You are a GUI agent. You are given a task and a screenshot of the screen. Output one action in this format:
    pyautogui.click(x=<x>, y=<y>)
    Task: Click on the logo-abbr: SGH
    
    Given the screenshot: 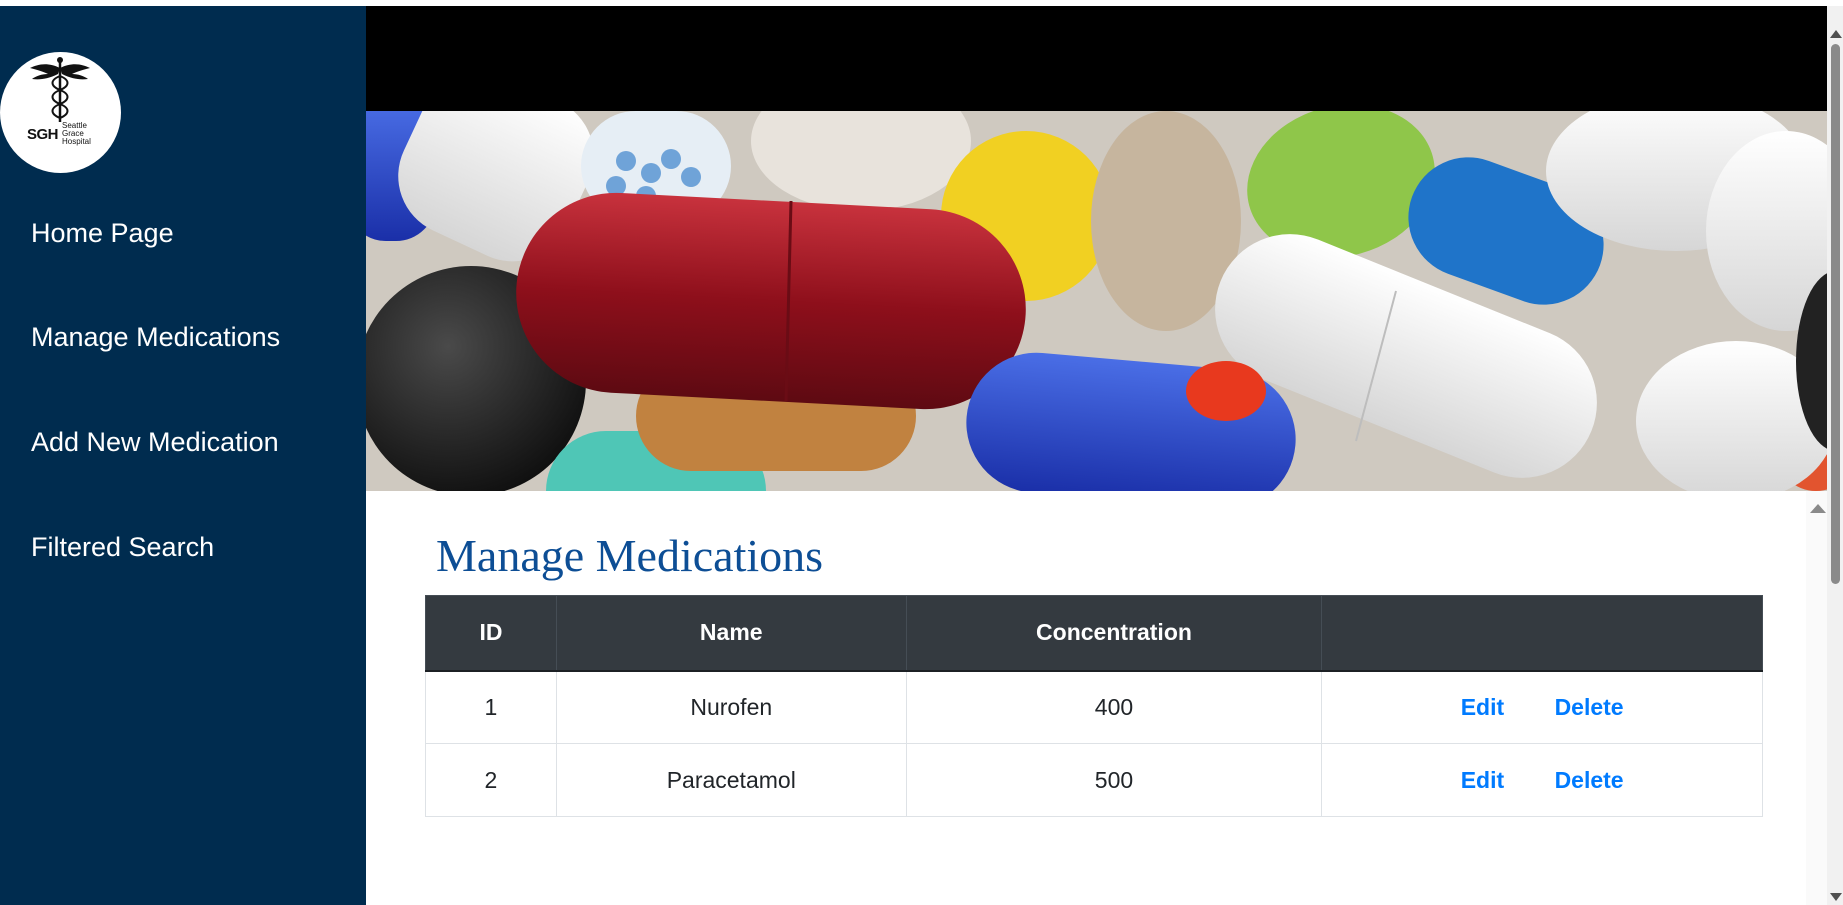 What is the action you would take?
    pyautogui.click(x=43, y=134)
    